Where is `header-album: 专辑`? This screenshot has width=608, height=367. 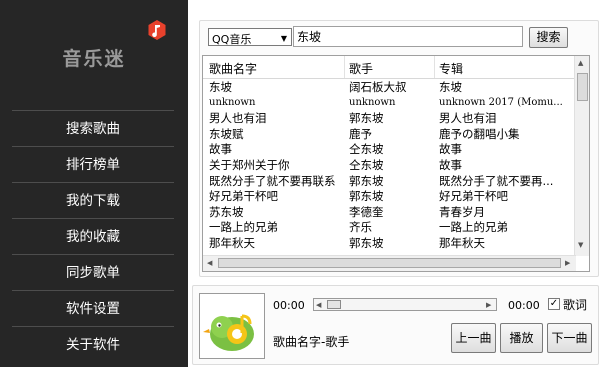
header-album: 专辑 is located at coordinates (451, 68).